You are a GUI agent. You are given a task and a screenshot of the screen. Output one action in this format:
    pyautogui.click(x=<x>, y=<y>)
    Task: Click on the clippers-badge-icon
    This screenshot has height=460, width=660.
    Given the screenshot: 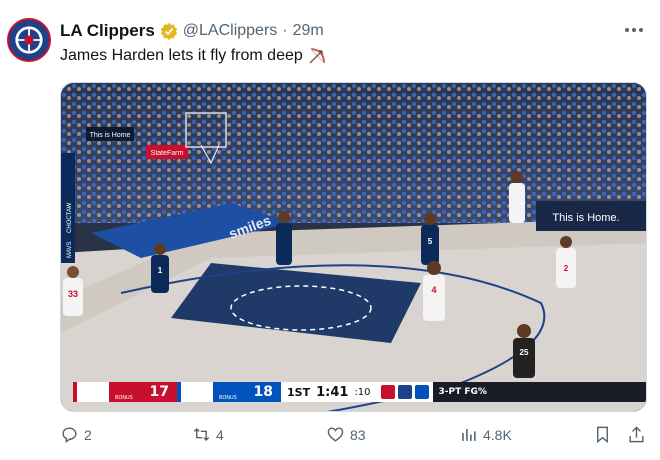 What is the action you would take?
    pyautogui.click(x=404, y=392)
    